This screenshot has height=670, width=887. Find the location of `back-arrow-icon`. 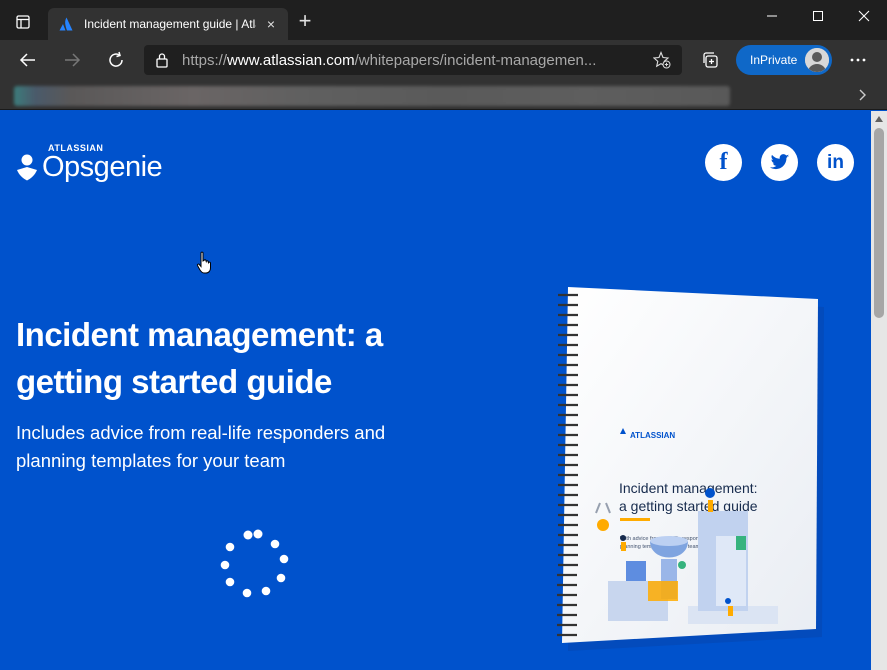

back-arrow-icon is located at coordinates (28, 60).